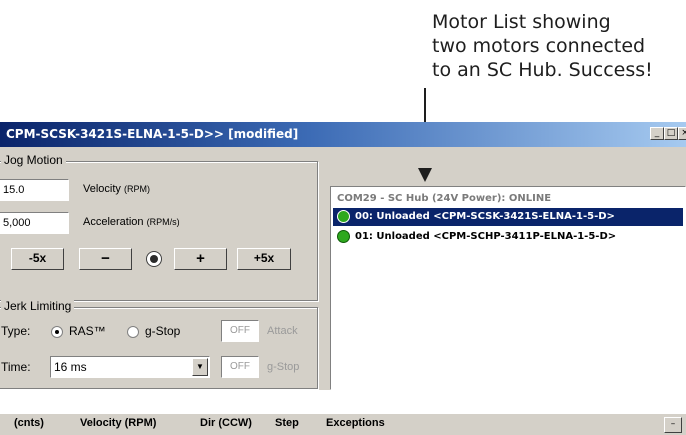  Describe the element at coordinates (673, 425) in the screenshot. I see `collapse-button: –` at that location.